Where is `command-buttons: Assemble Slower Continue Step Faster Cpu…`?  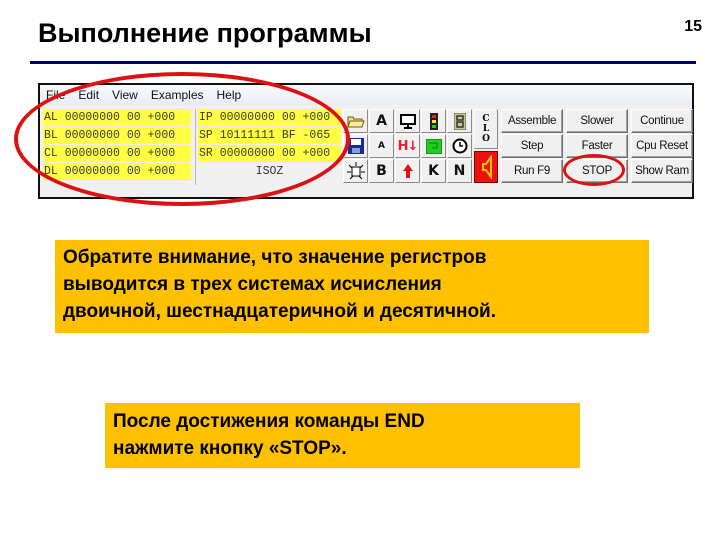 command-buttons: Assemble Slower Continue Step Faster Cpu… is located at coordinates (597, 146).